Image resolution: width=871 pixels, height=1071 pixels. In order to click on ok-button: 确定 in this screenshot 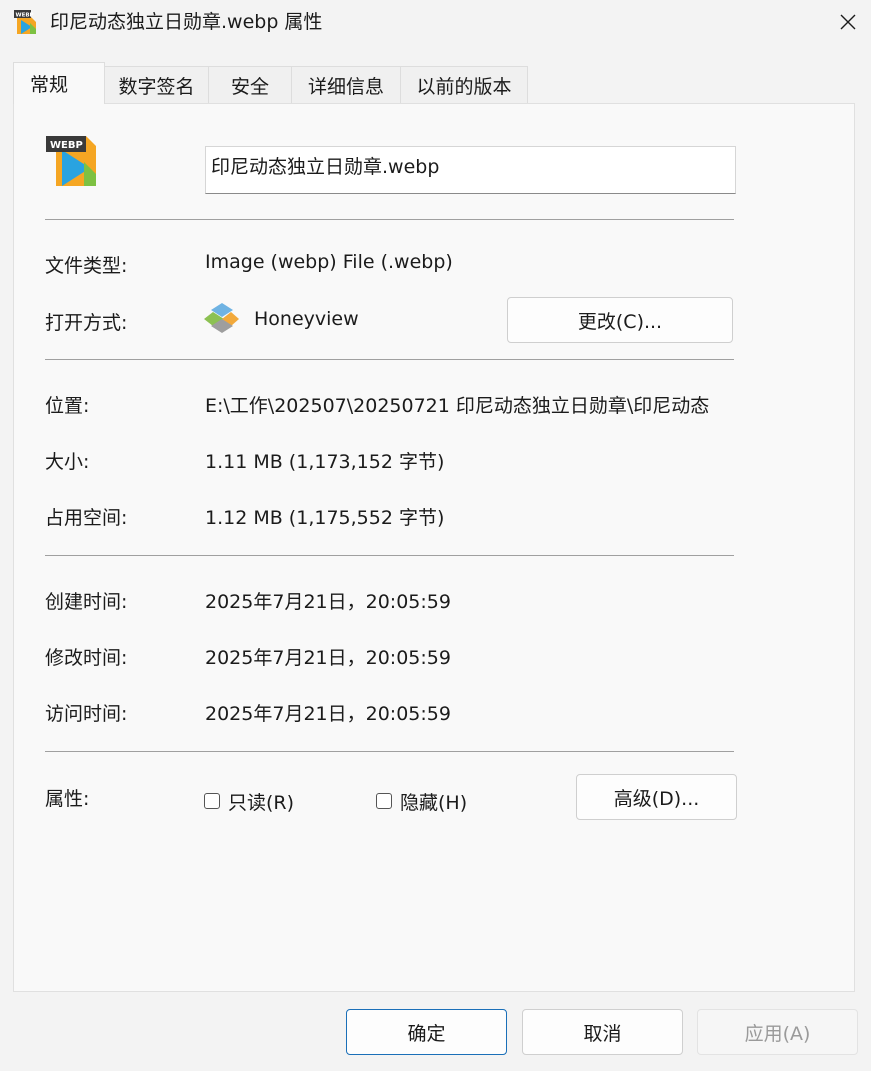, I will do `click(426, 1032)`.